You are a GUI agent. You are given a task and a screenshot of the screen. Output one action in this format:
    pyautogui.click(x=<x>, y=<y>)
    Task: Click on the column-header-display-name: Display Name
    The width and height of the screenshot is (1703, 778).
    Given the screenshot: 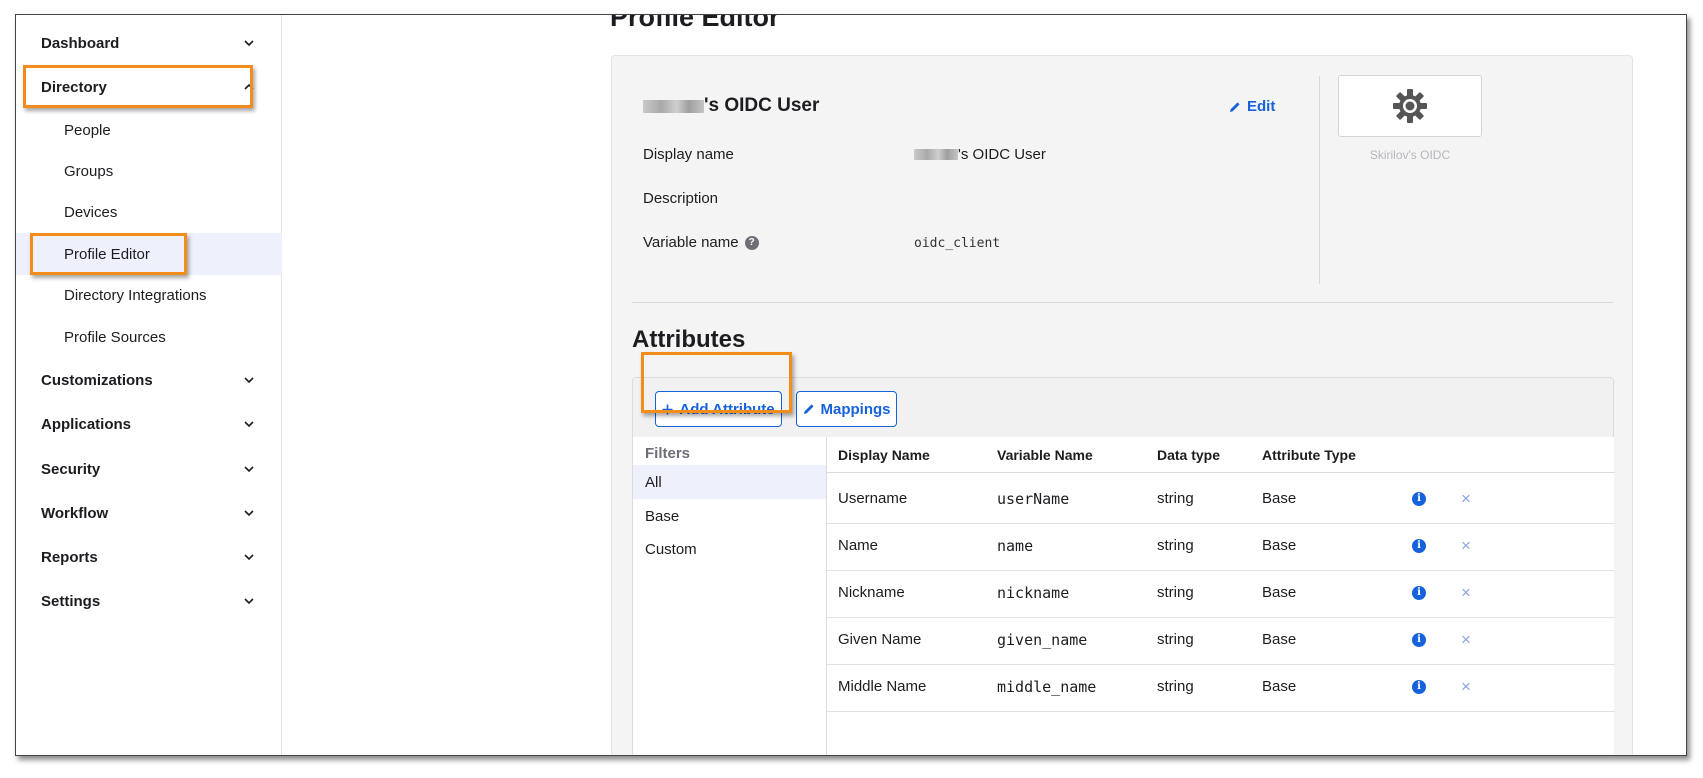 What is the action you would take?
    pyautogui.click(x=884, y=455)
    